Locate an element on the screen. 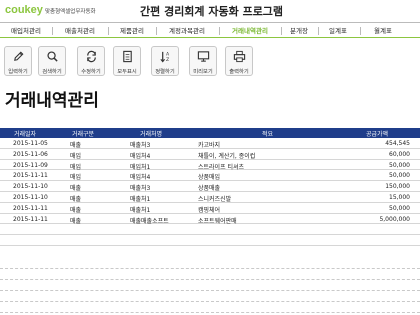 The width and height of the screenshot is (420, 315). page-title: 거래내역관리 is located at coordinates (52, 101).